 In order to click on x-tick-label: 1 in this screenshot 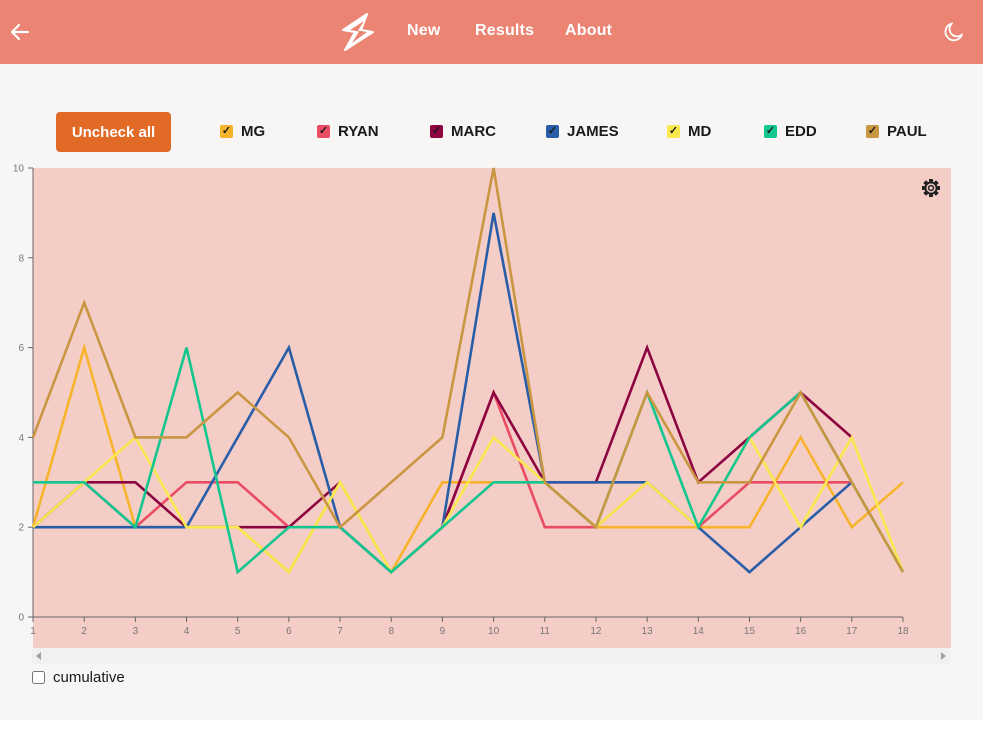, I will do `click(33, 631)`.